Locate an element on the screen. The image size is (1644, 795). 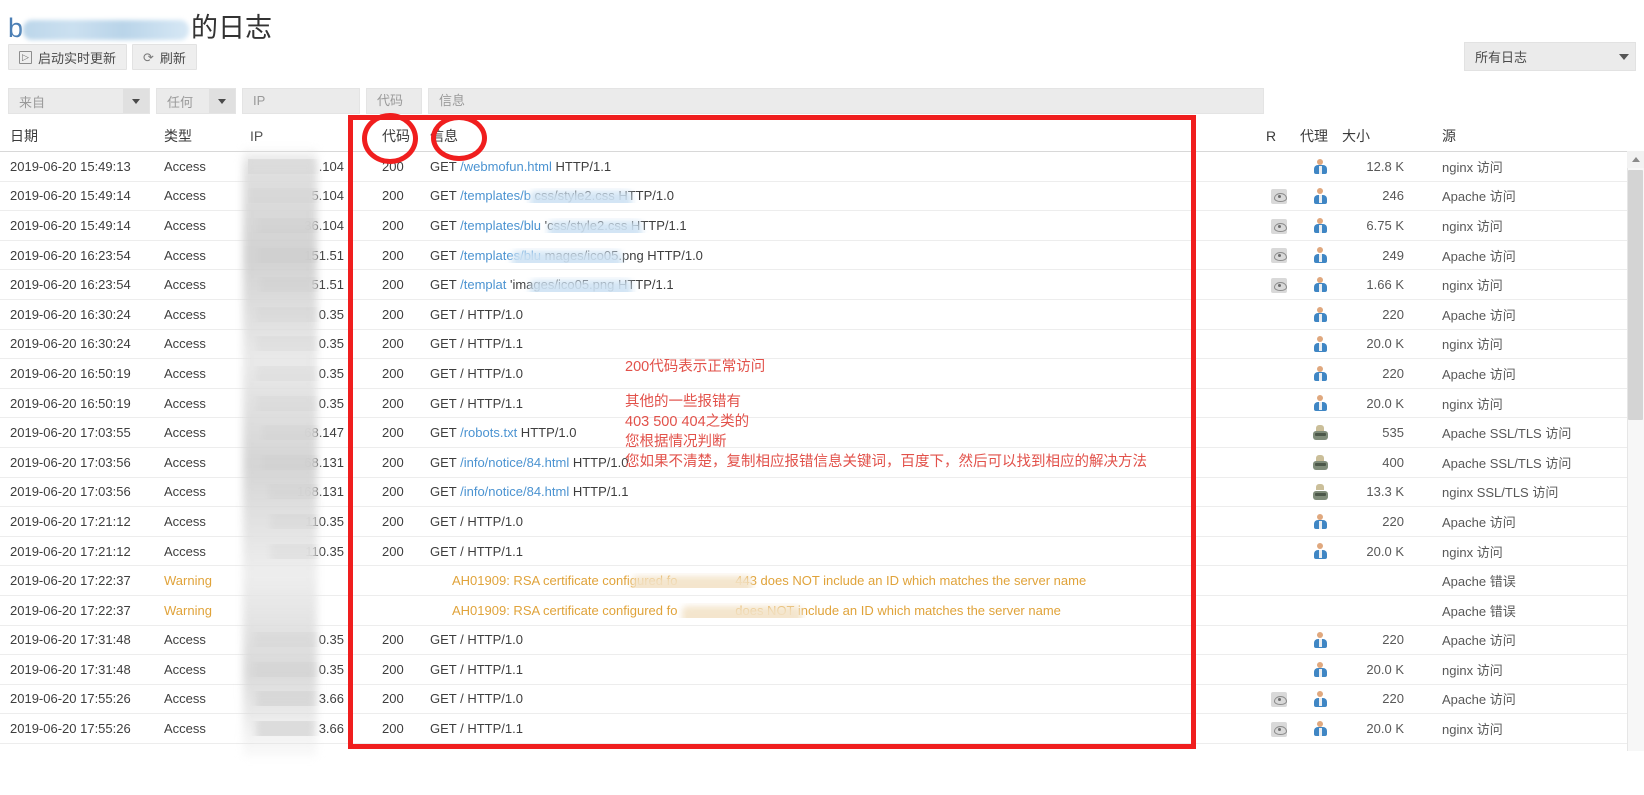
cell-date: 2019-06-20 17:03:56 is located at coordinates (70, 462).